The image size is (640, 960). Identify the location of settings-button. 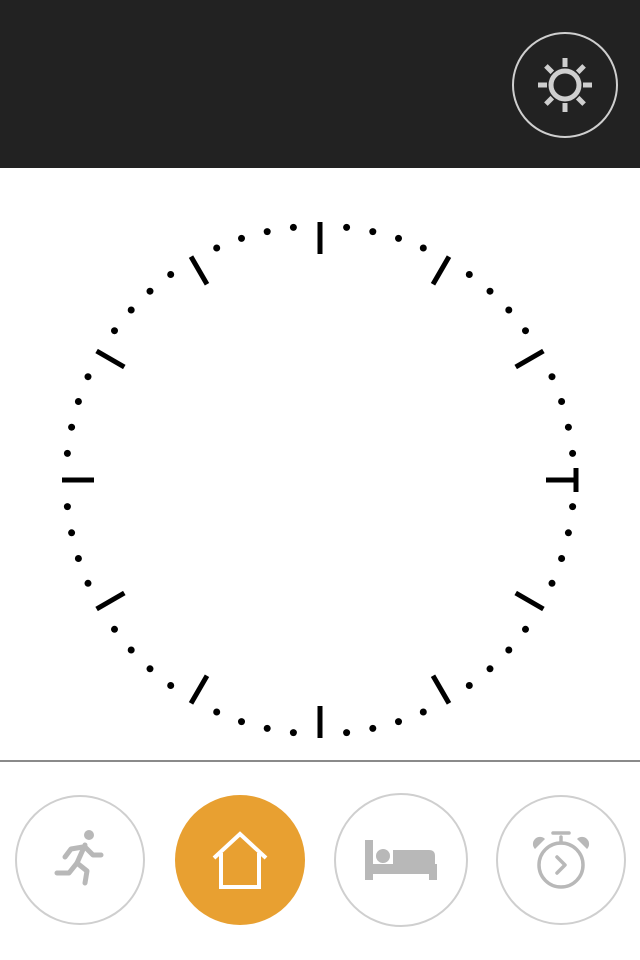
(565, 85).